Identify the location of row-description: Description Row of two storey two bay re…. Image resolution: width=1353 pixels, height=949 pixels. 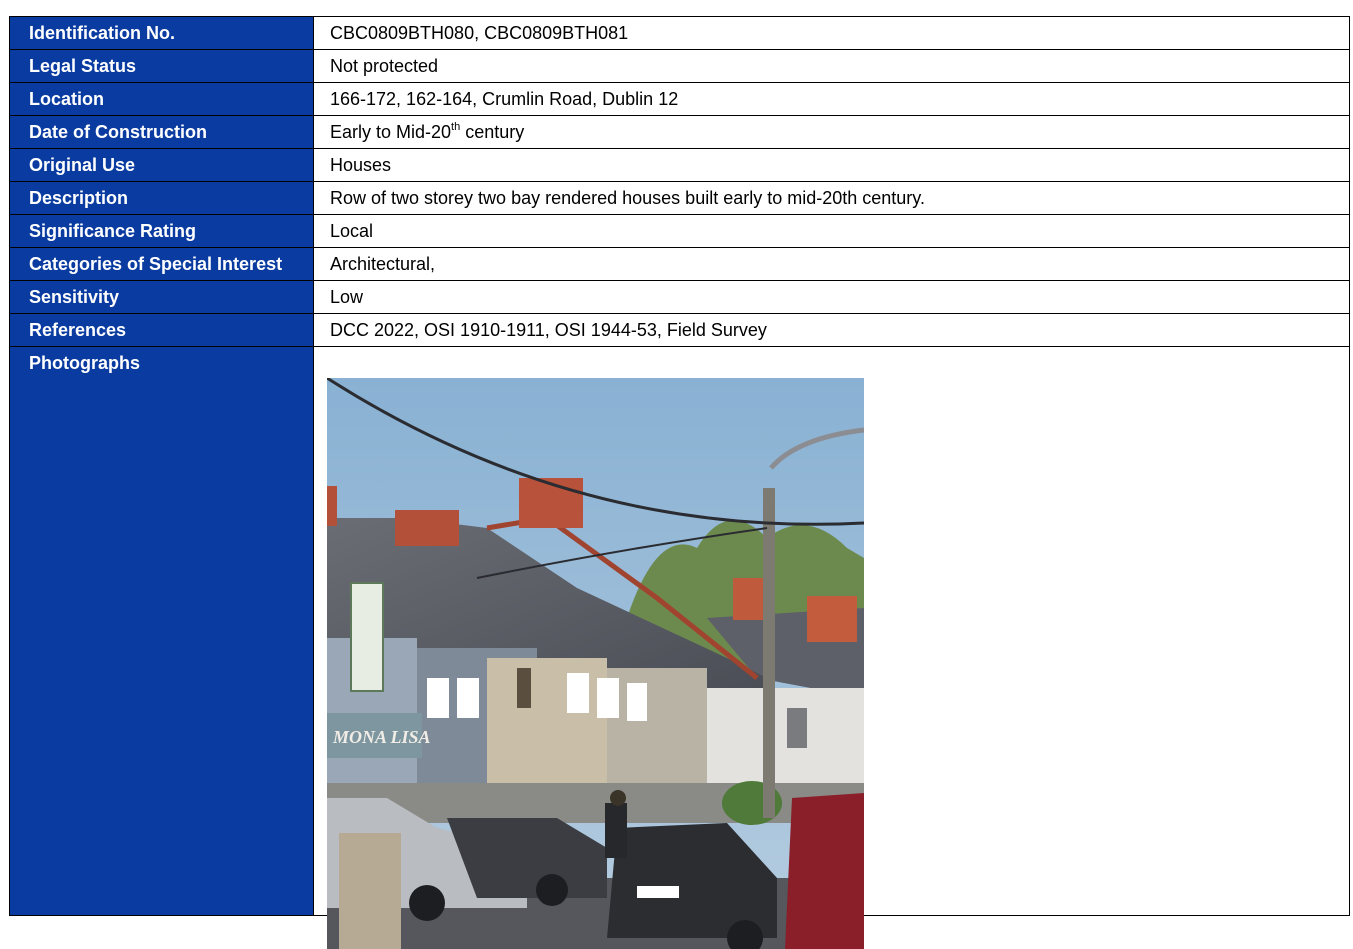
(679, 198).